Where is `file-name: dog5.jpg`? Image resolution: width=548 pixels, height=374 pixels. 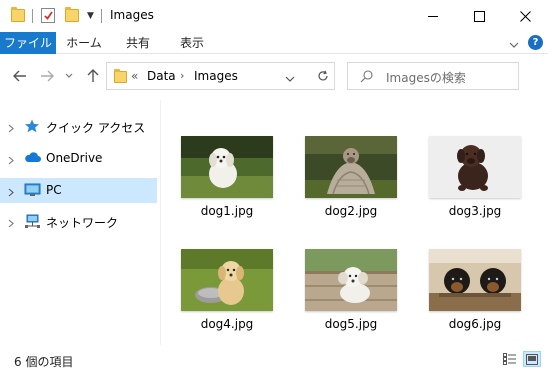
file-name: dog5.jpg is located at coordinates (351, 324).